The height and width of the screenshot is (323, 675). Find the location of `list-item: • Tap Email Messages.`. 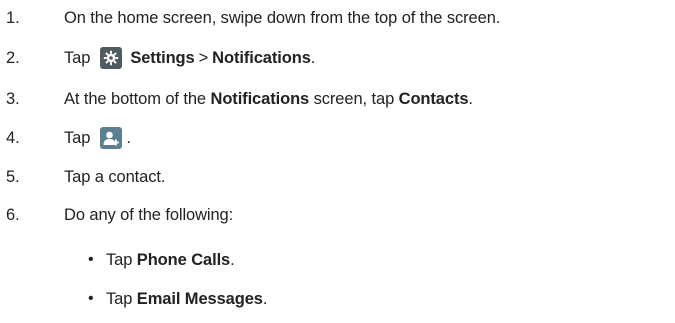

list-item: • Tap Email Messages. is located at coordinates (337, 299).